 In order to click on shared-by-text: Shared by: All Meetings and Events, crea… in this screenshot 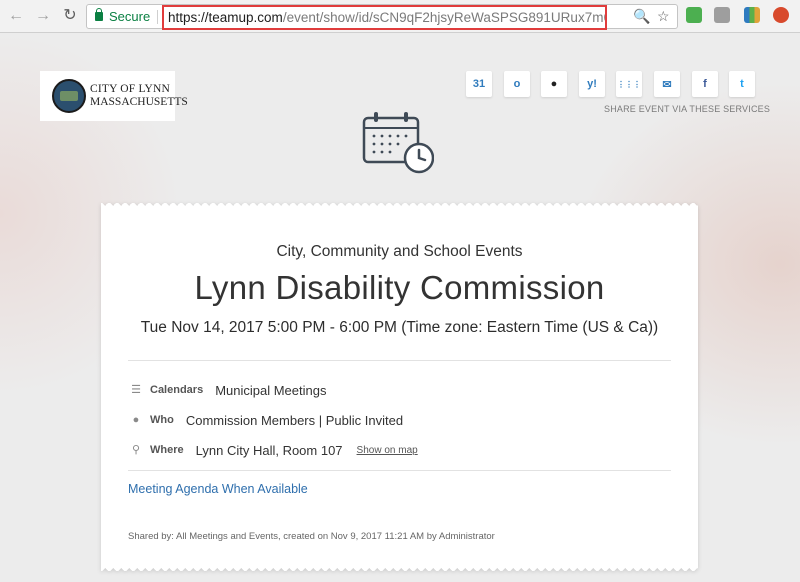, I will do `click(311, 536)`.